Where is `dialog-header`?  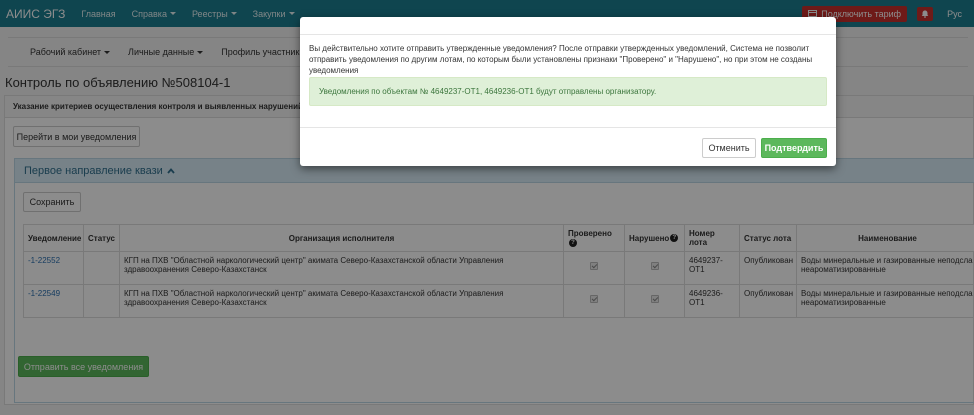 dialog-header is located at coordinates (568, 26).